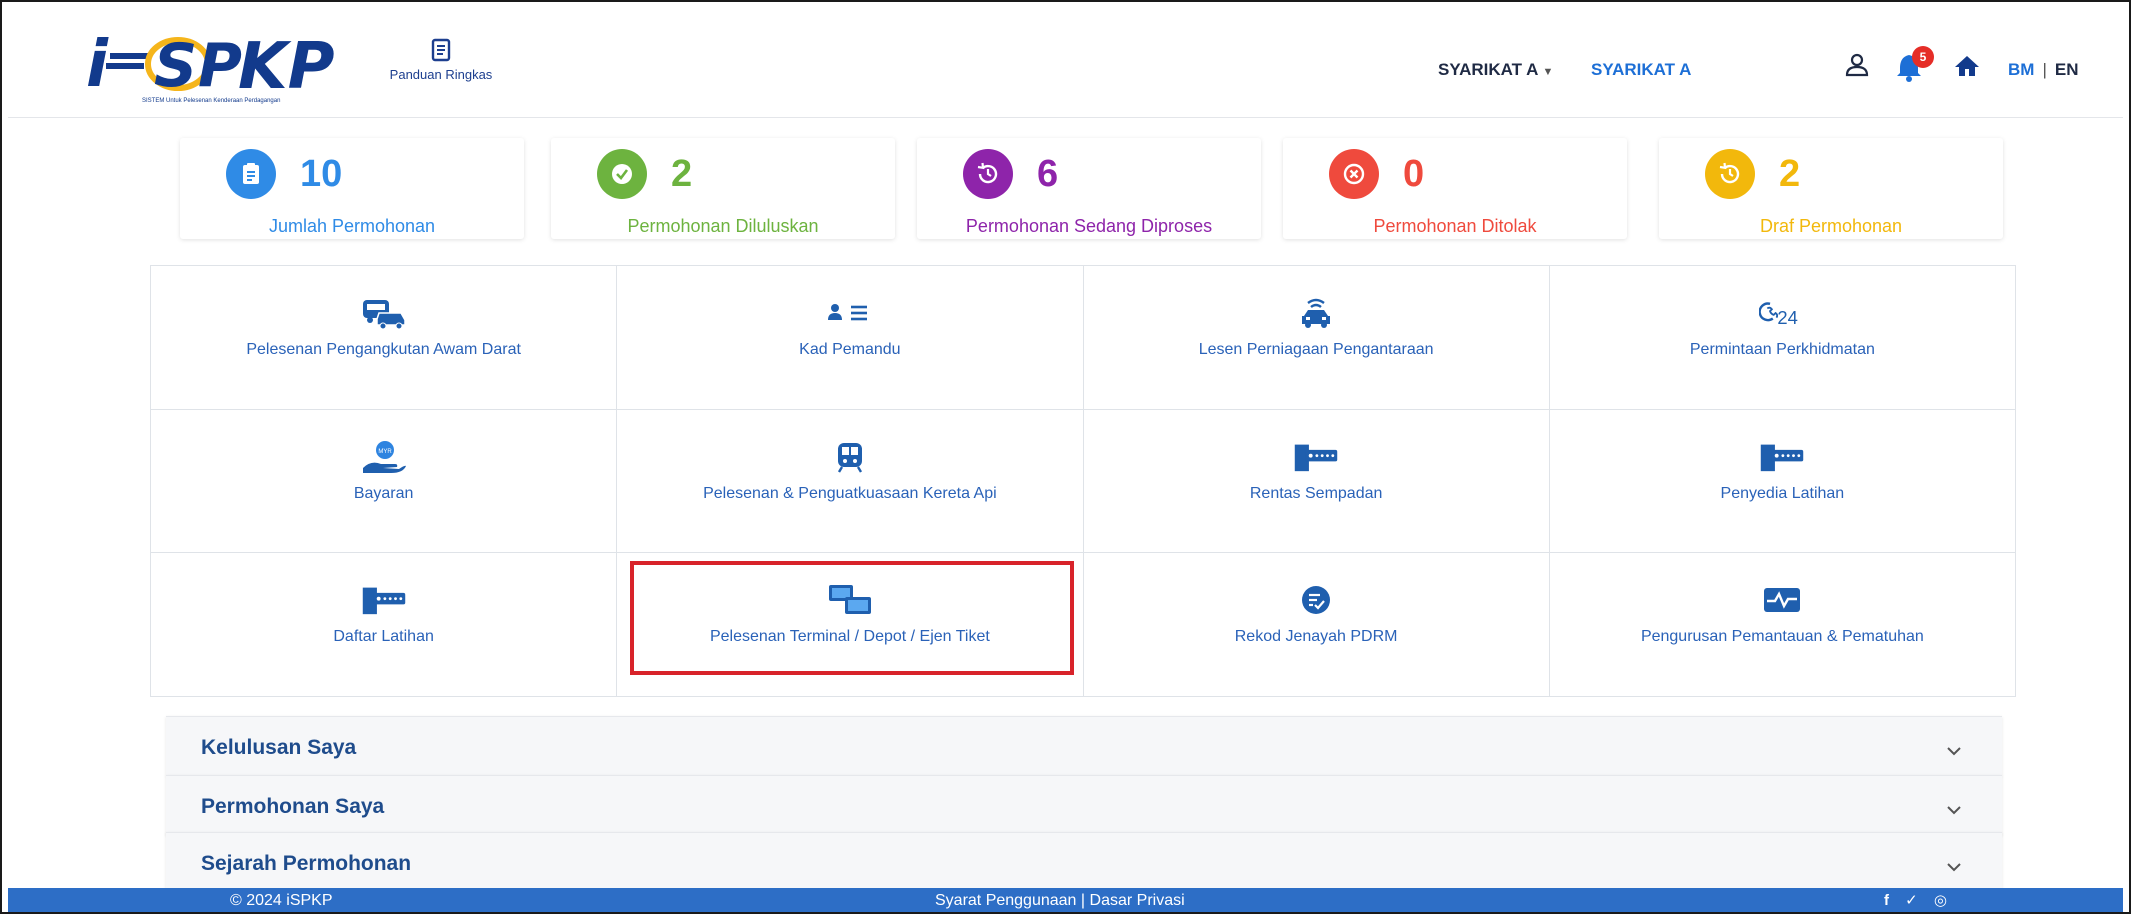 The width and height of the screenshot is (2131, 914). What do you see at coordinates (1089, 226) in the screenshot?
I see `stat-label: Permohonan Sedang Diproses` at bounding box center [1089, 226].